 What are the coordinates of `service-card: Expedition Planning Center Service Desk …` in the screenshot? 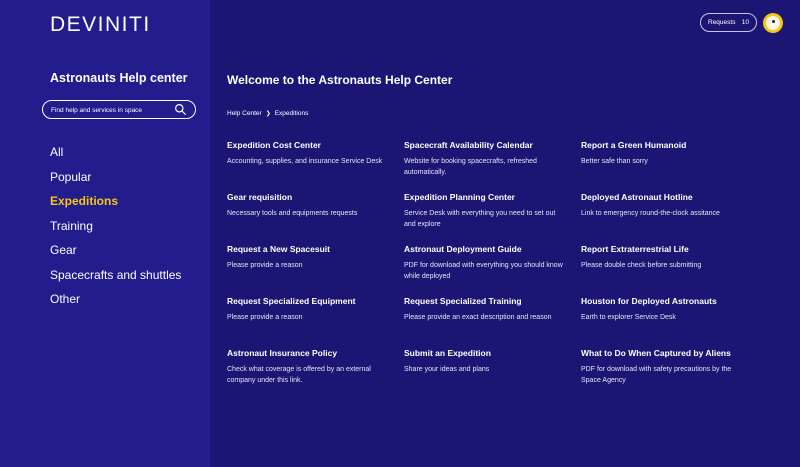 It's located at (484, 211).